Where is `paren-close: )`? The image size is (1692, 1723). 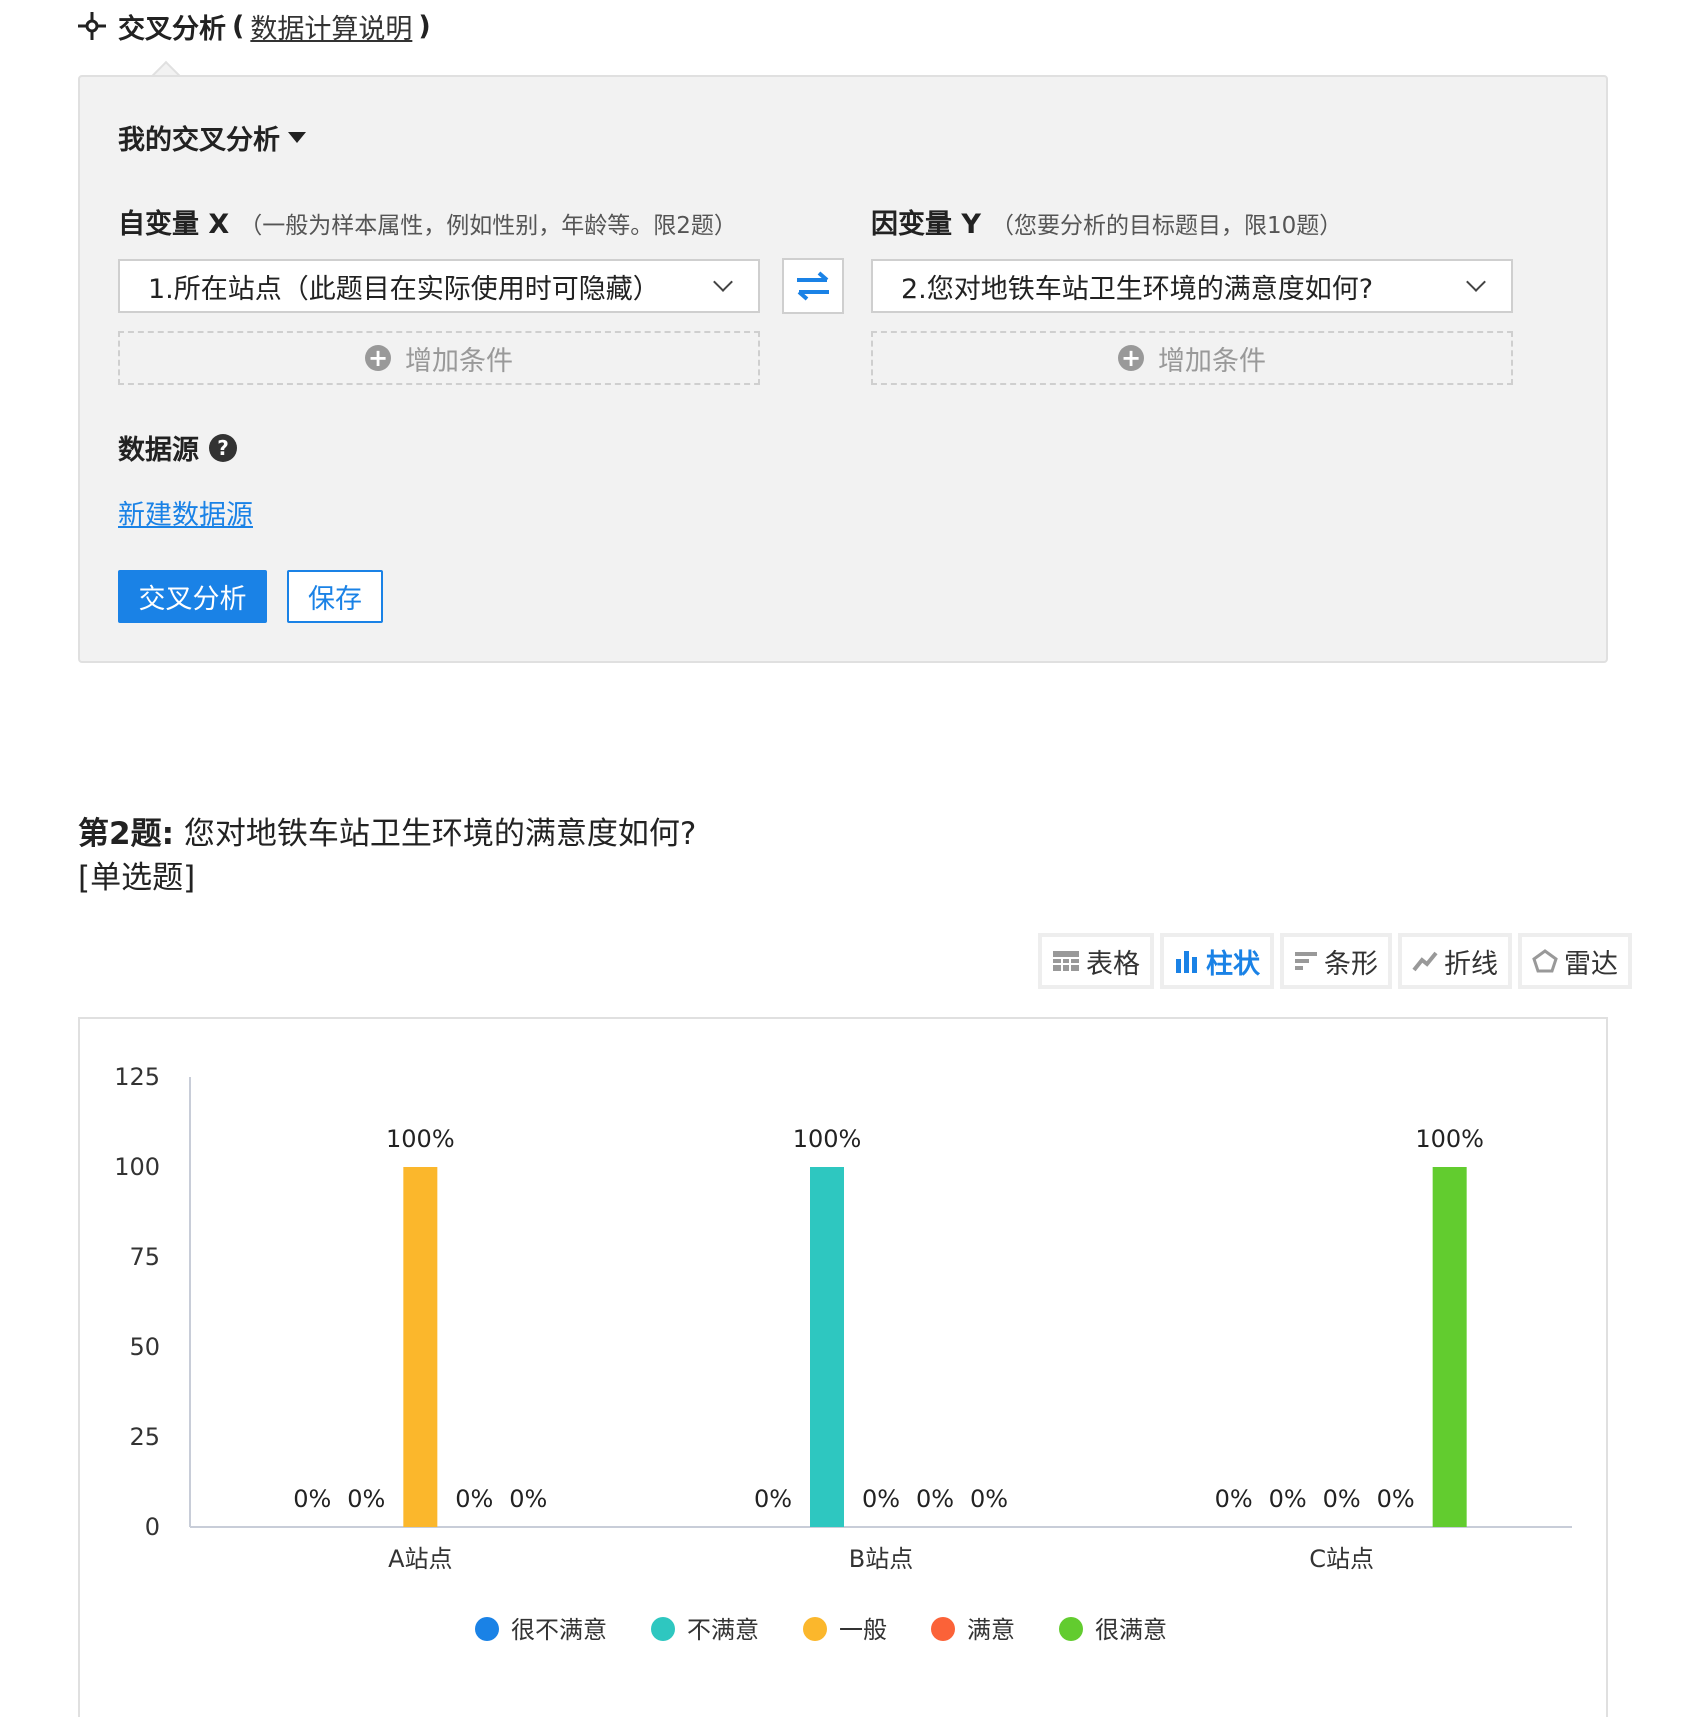 paren-close: ) is located at coordinates (424, 26).